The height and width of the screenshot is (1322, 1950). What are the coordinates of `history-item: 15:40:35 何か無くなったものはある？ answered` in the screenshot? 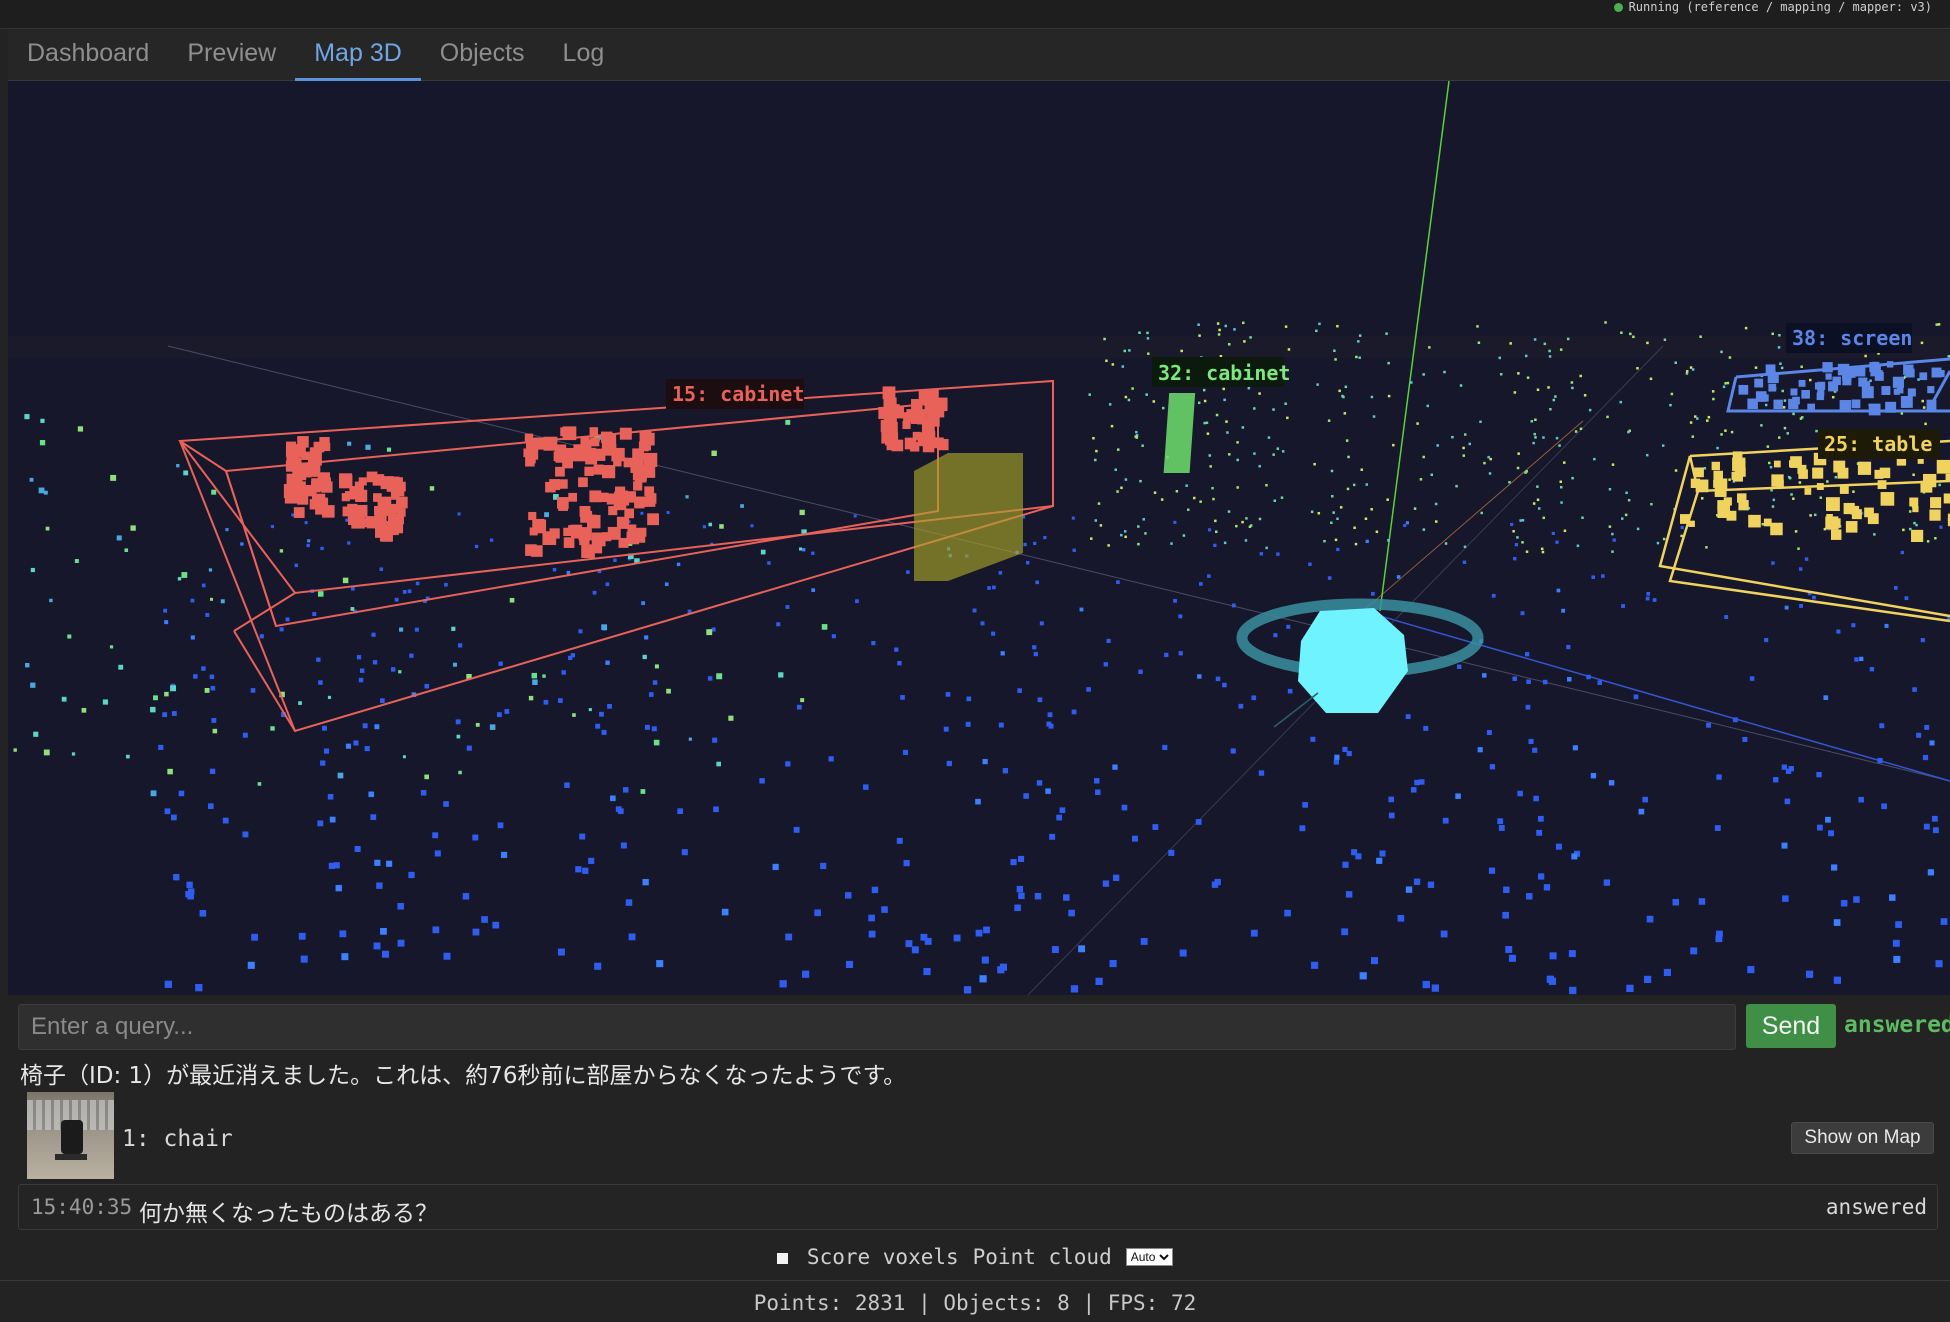 It's located at (978, 1207).